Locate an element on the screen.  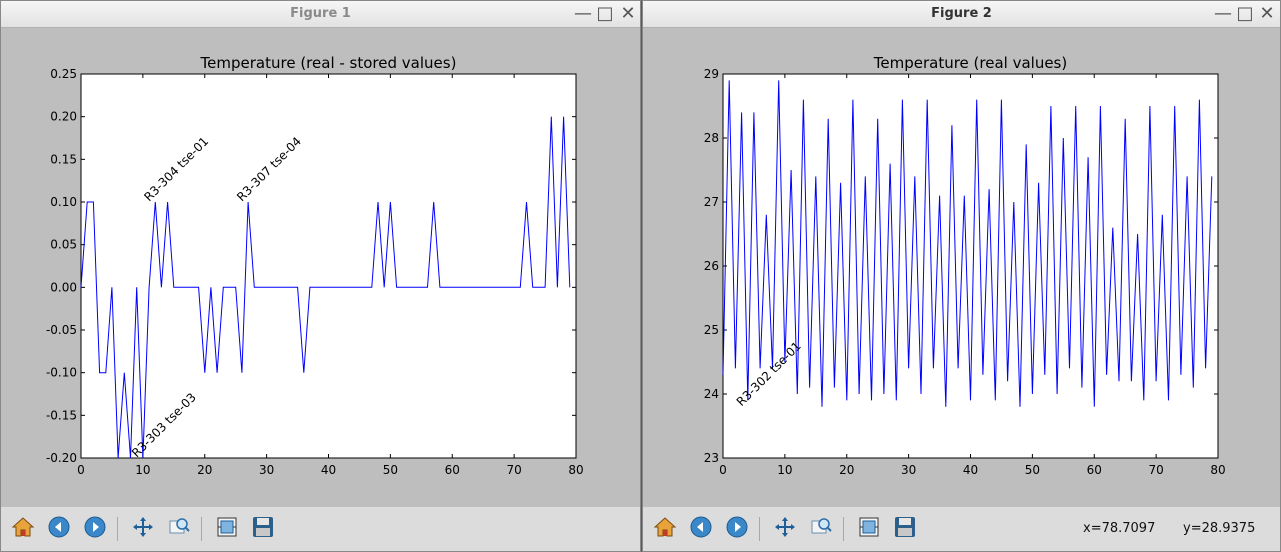
y-tick-label: 0.15 is located at coordinates (63, 159).